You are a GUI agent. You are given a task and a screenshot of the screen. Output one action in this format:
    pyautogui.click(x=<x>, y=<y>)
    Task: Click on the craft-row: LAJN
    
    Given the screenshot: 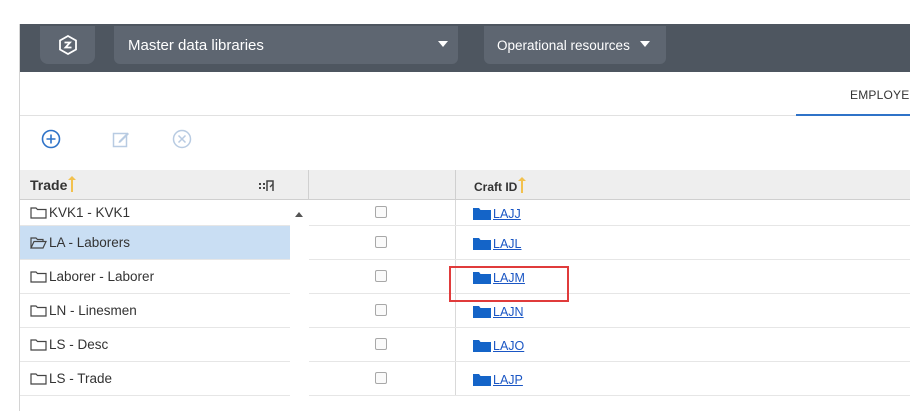 What is the action you would take?
    pyautogui.click(x=609, y=311)
    